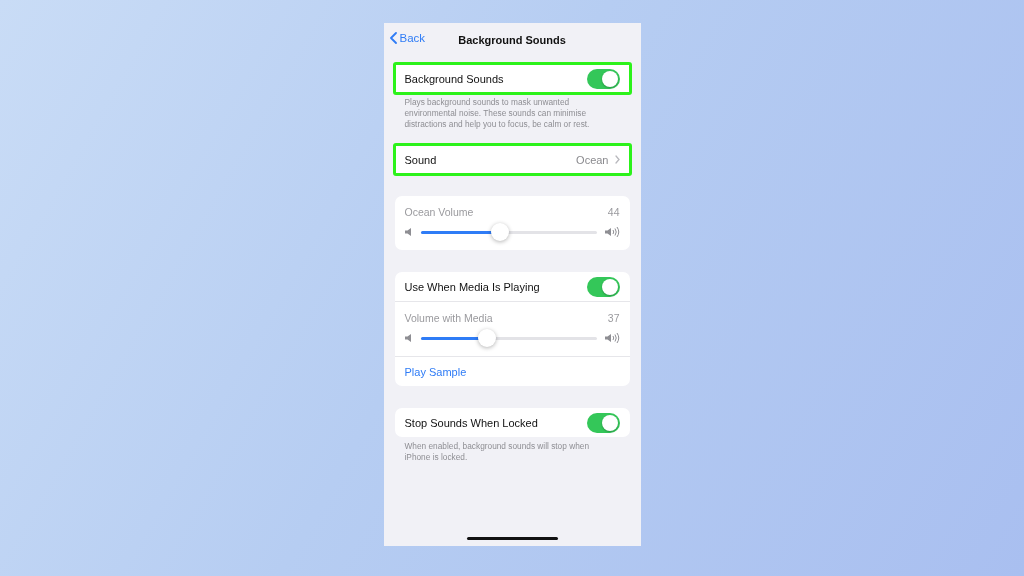  What do you see at coordinates (393, 38) in the screenshot?
I see `chevron-left-icon` at bounding box center [393, 38].